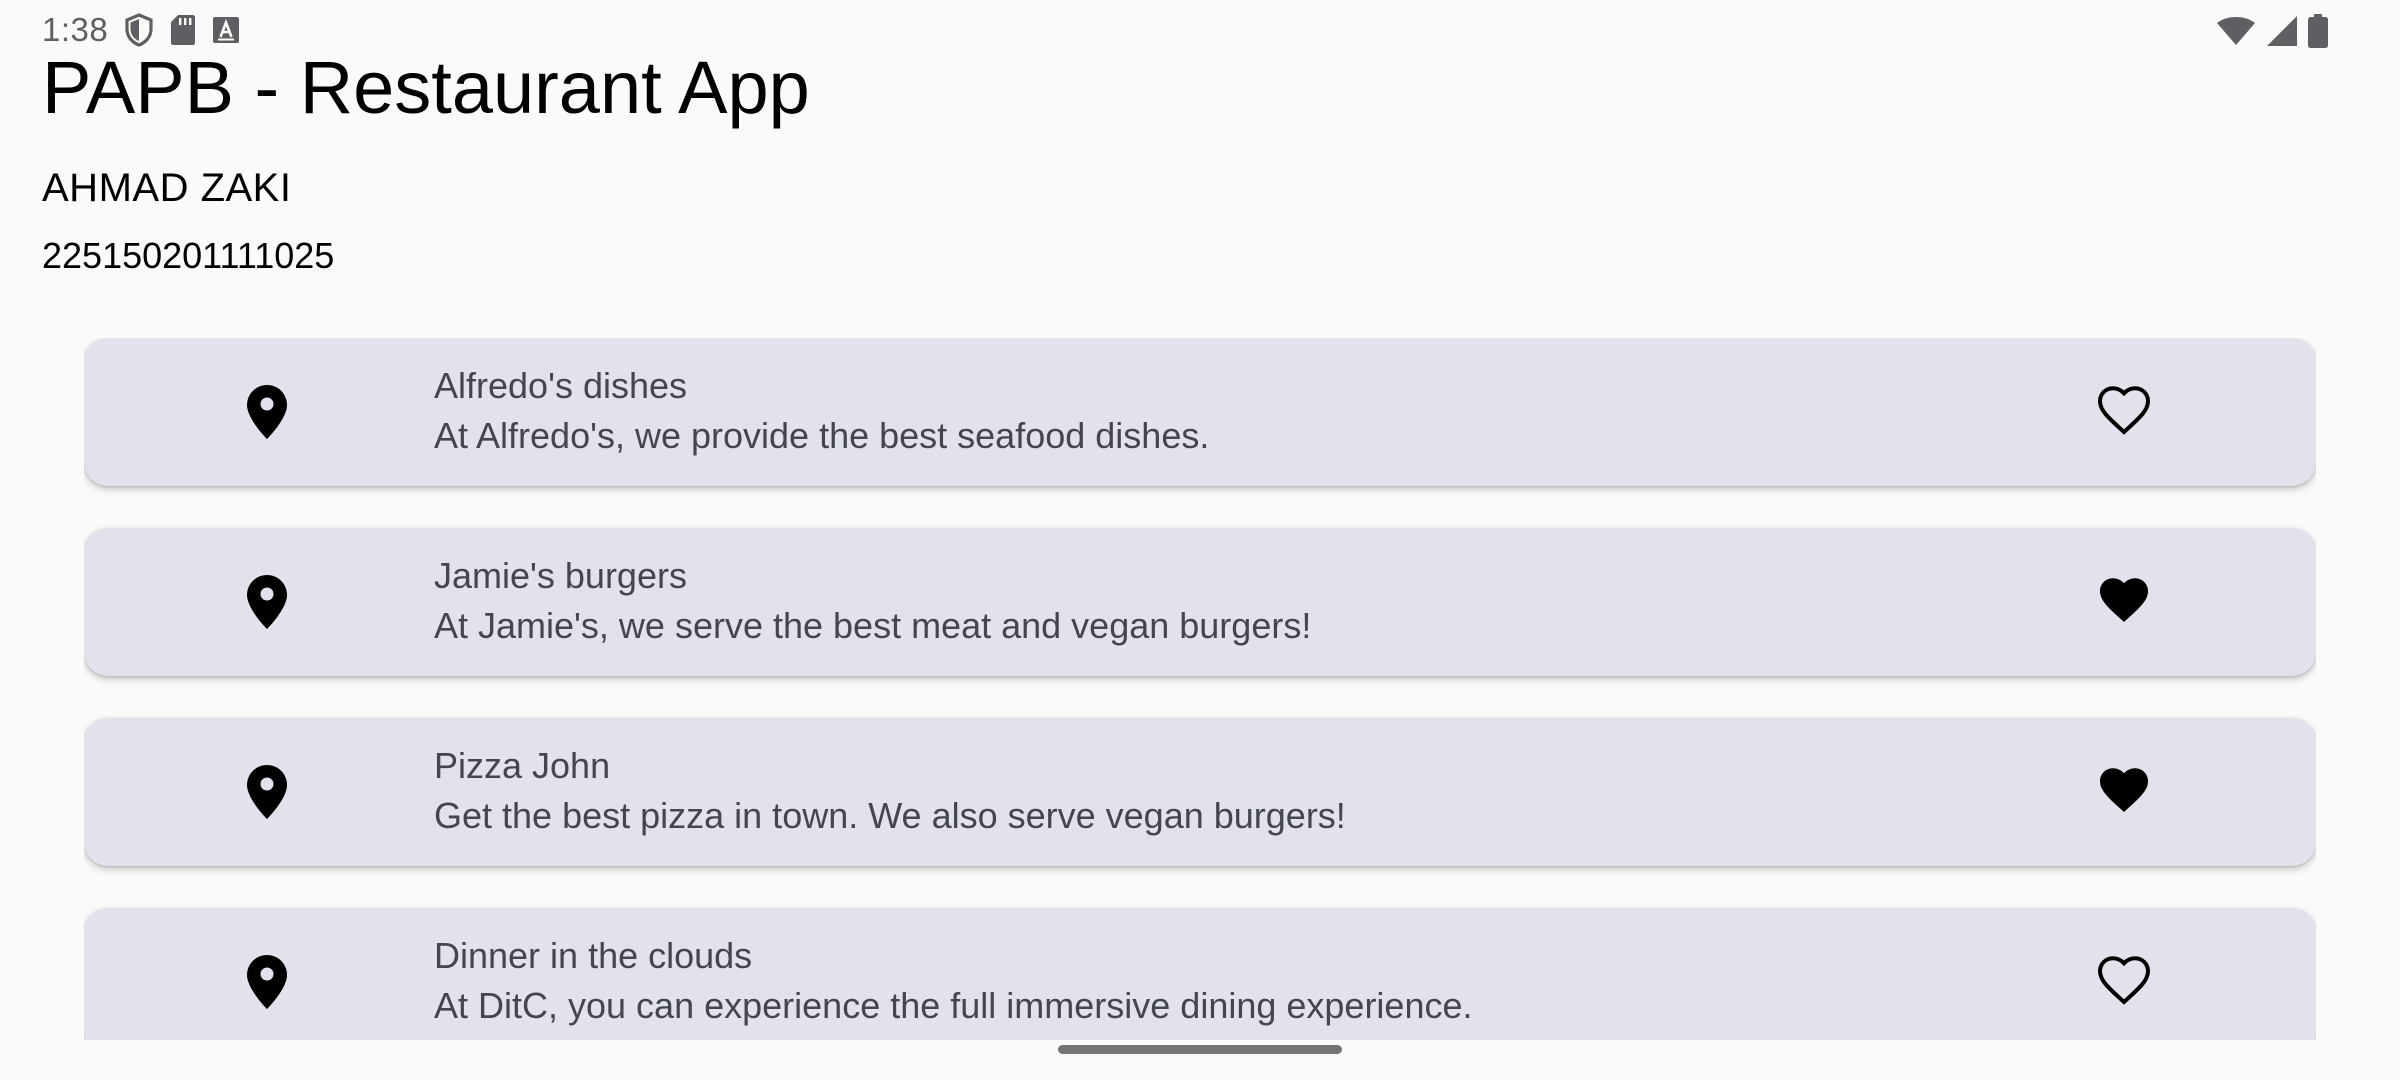 The width and height of the screenshot is (2400, 1080). I want to click on restaurant-title: Pizza John, so click(522, 765).